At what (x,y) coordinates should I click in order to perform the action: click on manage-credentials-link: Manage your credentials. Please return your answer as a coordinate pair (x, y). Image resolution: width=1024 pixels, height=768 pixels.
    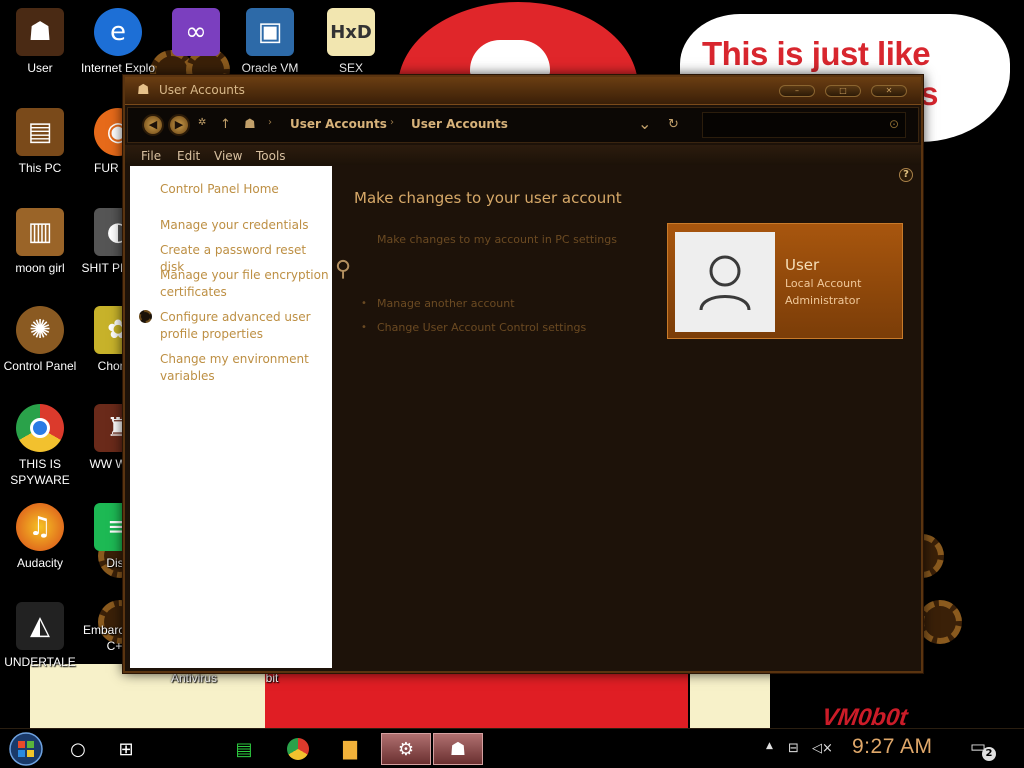
    Looking at the image, I should click on (245, 225).